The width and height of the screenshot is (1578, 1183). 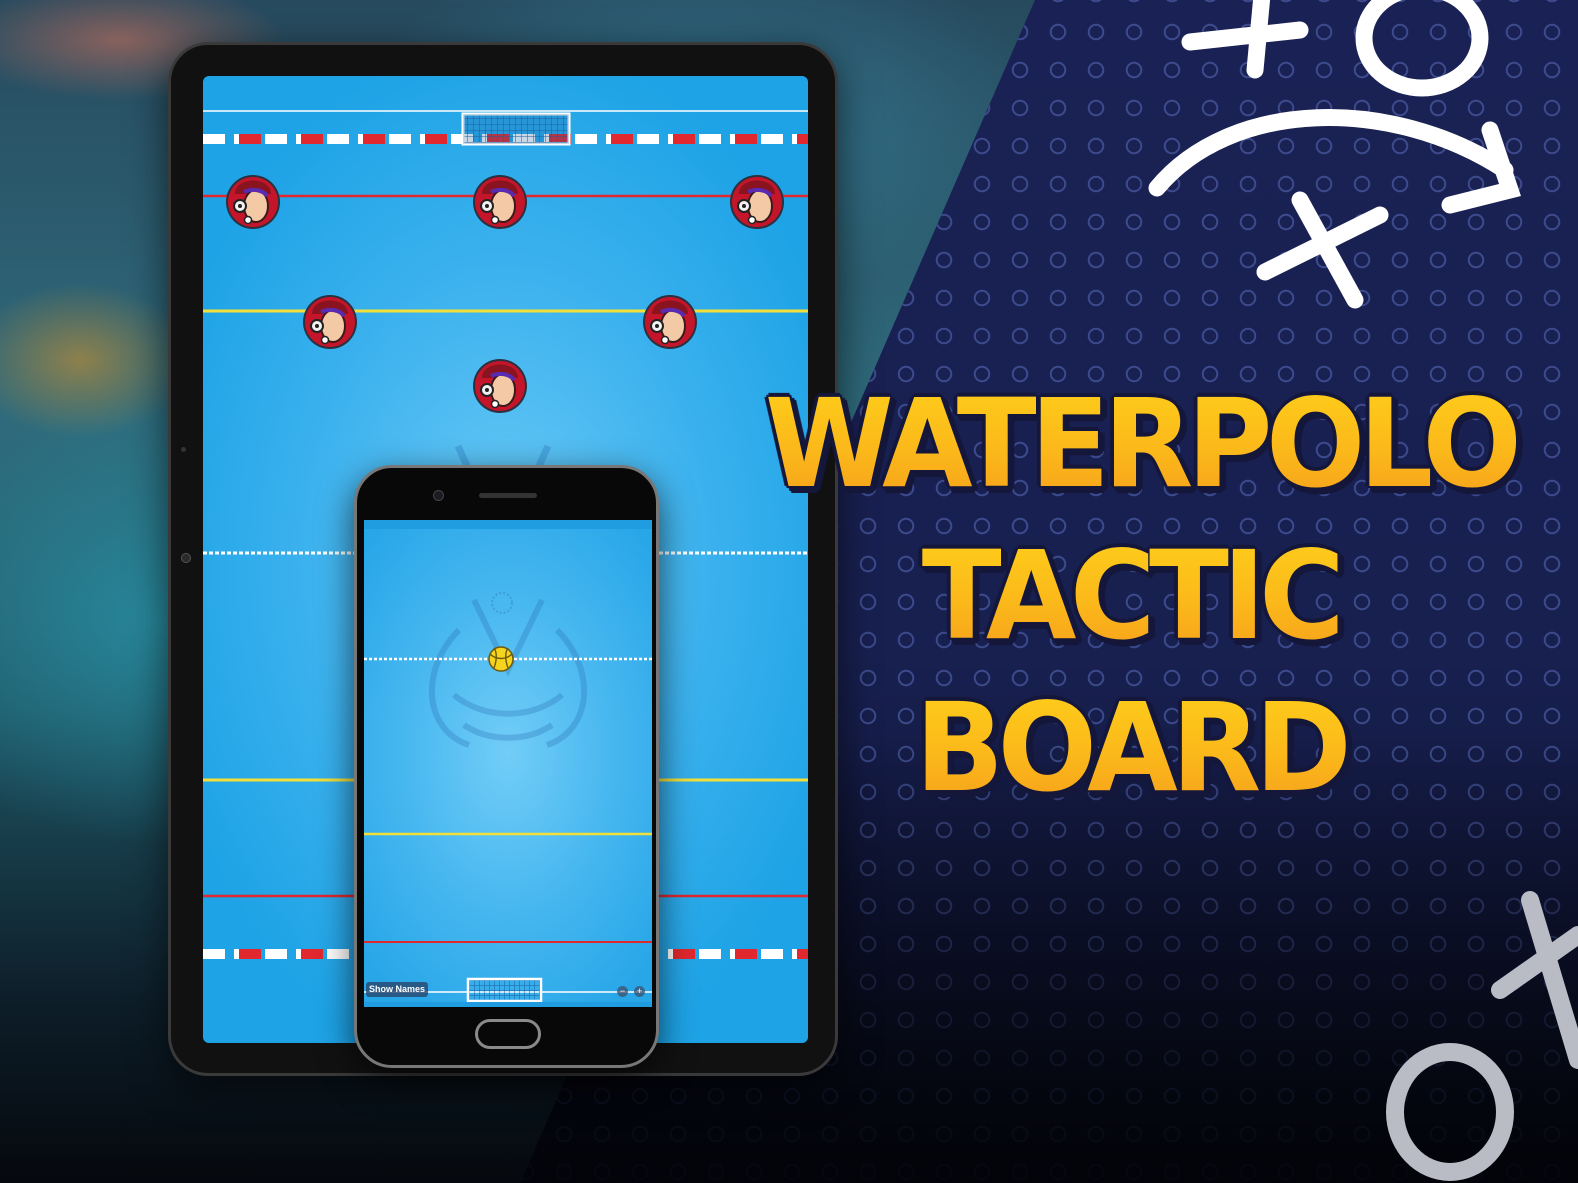 I want to click on crest-watermark, so click(x=508, y=673).